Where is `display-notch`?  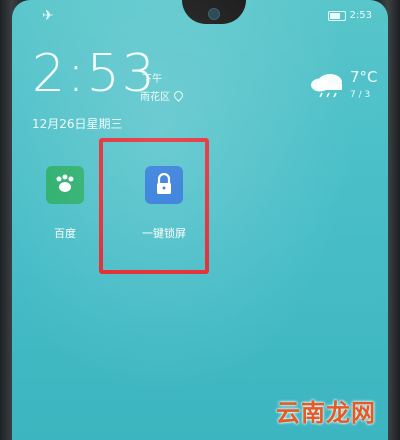 display-notch is located at coordinates (214, 12).